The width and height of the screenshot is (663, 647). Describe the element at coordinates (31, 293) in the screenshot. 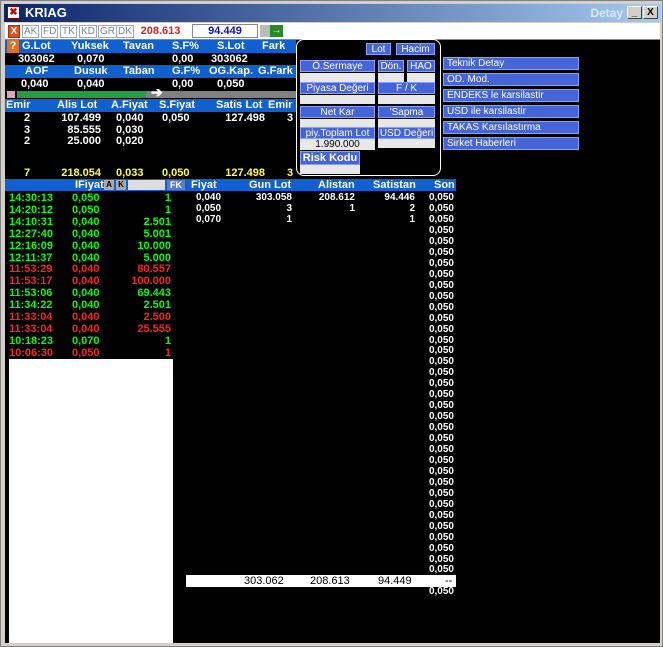

I see `trade-time: 11:53:06` at that location.